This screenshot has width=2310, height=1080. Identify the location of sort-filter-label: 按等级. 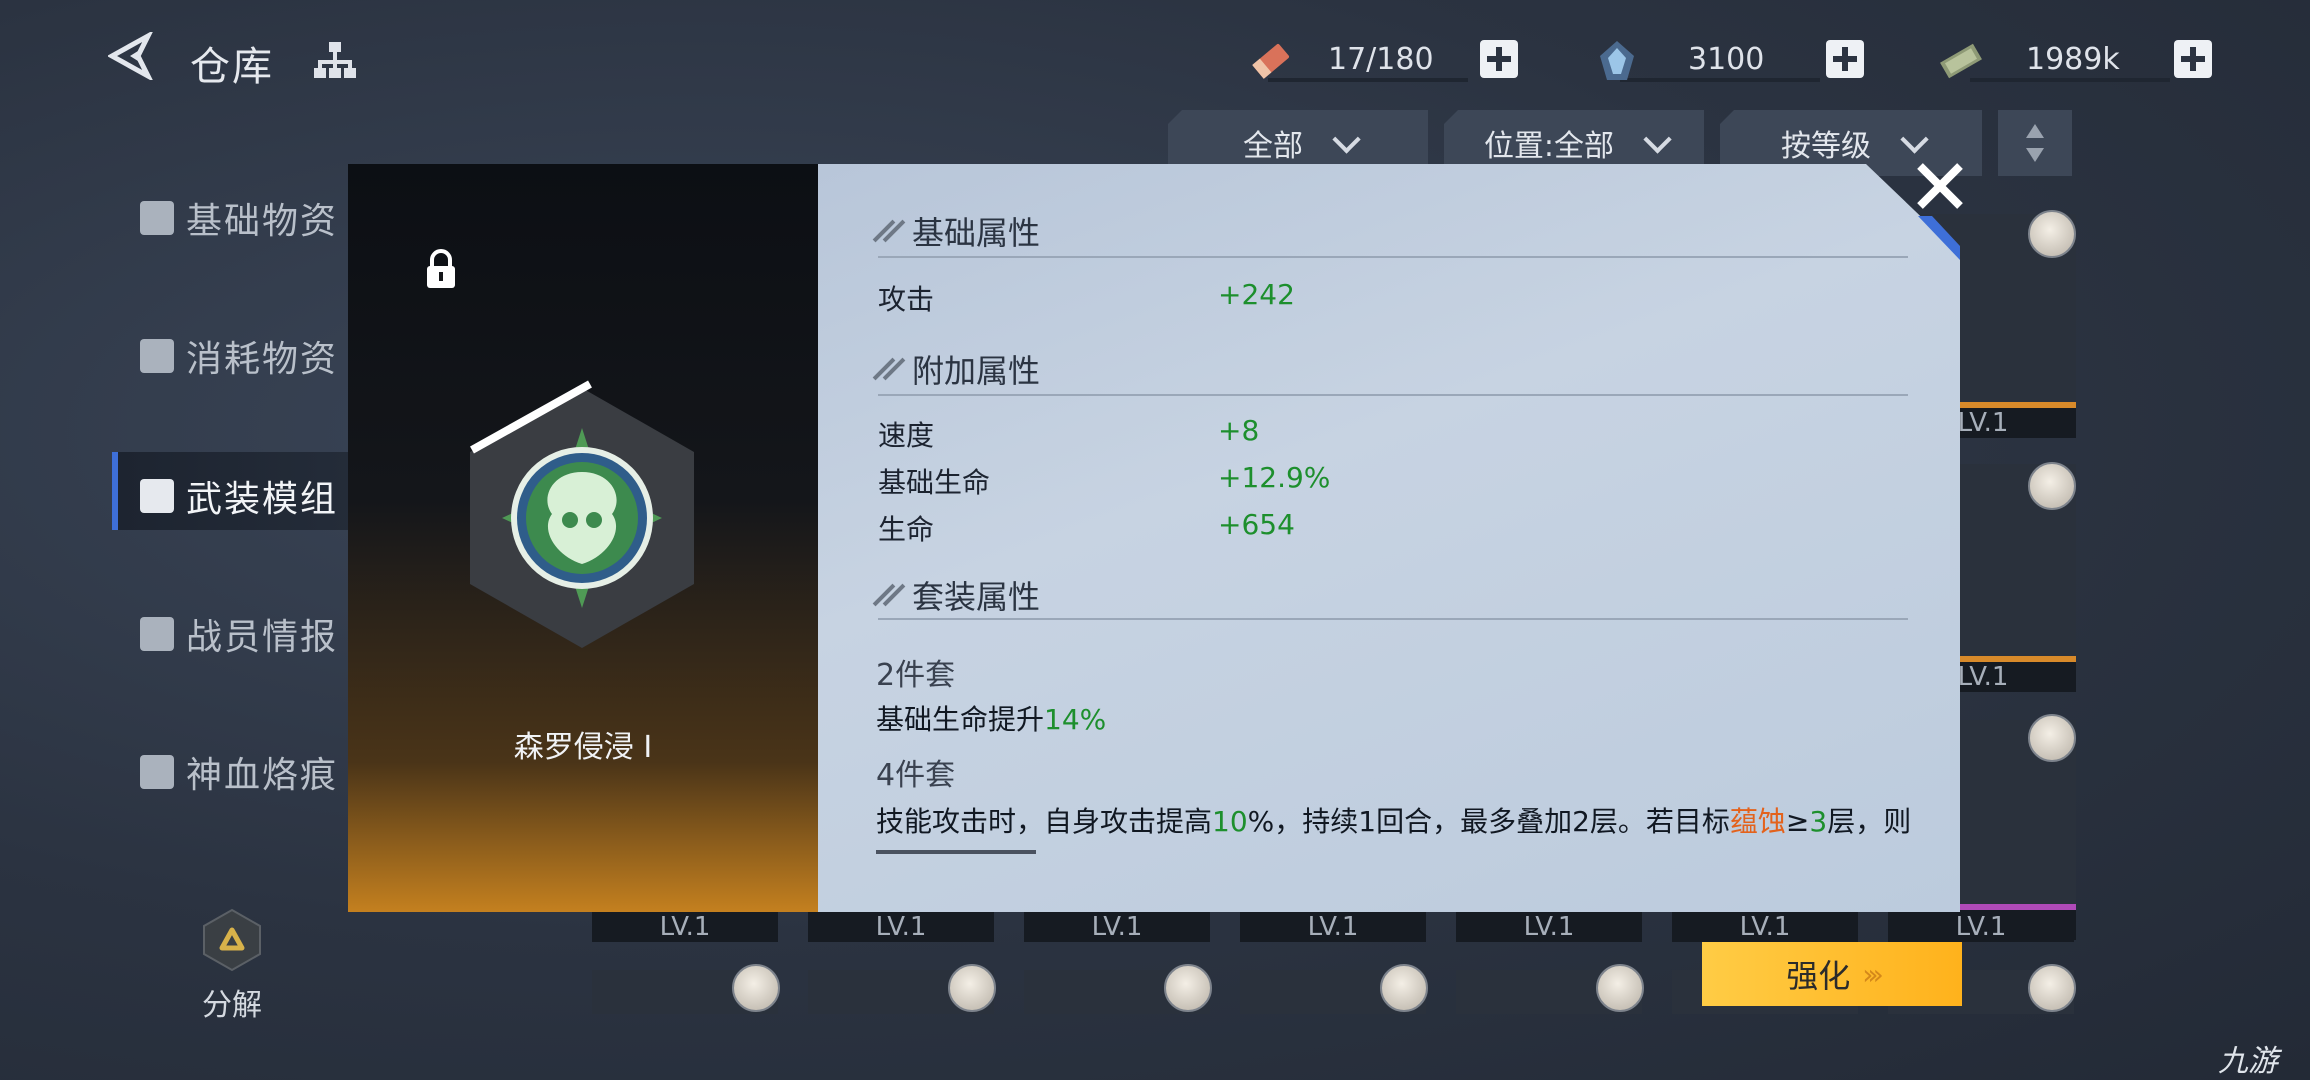
(1826, 146).